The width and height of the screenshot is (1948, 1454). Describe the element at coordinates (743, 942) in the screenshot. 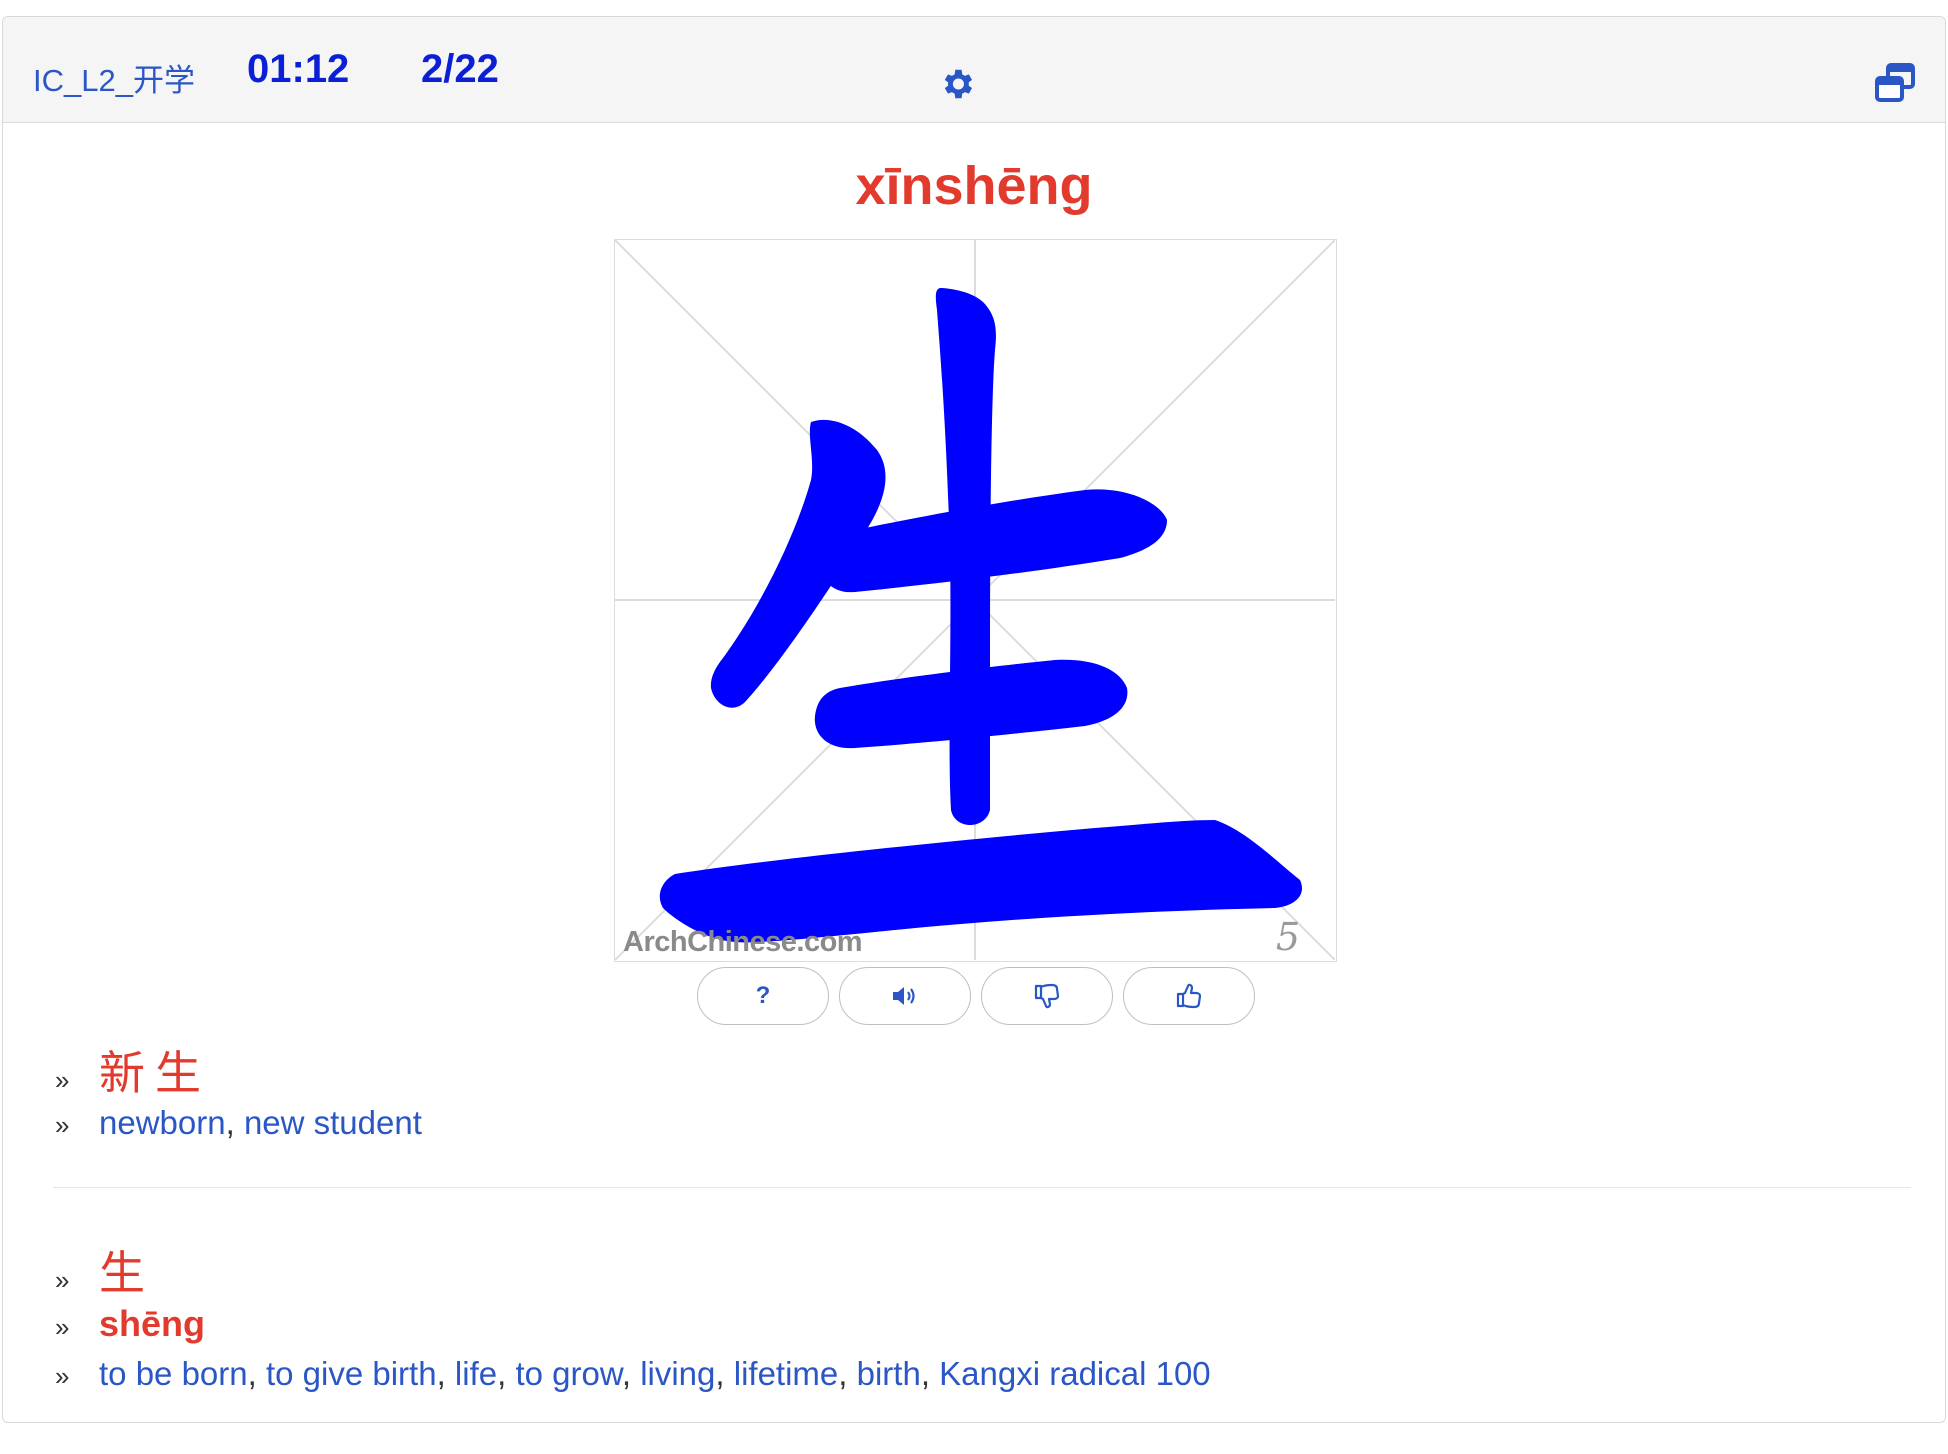

I see `watermark: ArchChinese.com` at that location.